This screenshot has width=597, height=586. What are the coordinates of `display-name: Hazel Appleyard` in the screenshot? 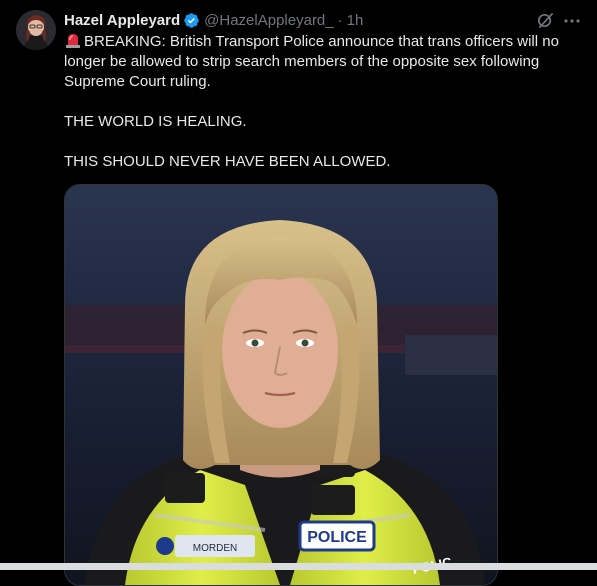 It's located at (122, 20).